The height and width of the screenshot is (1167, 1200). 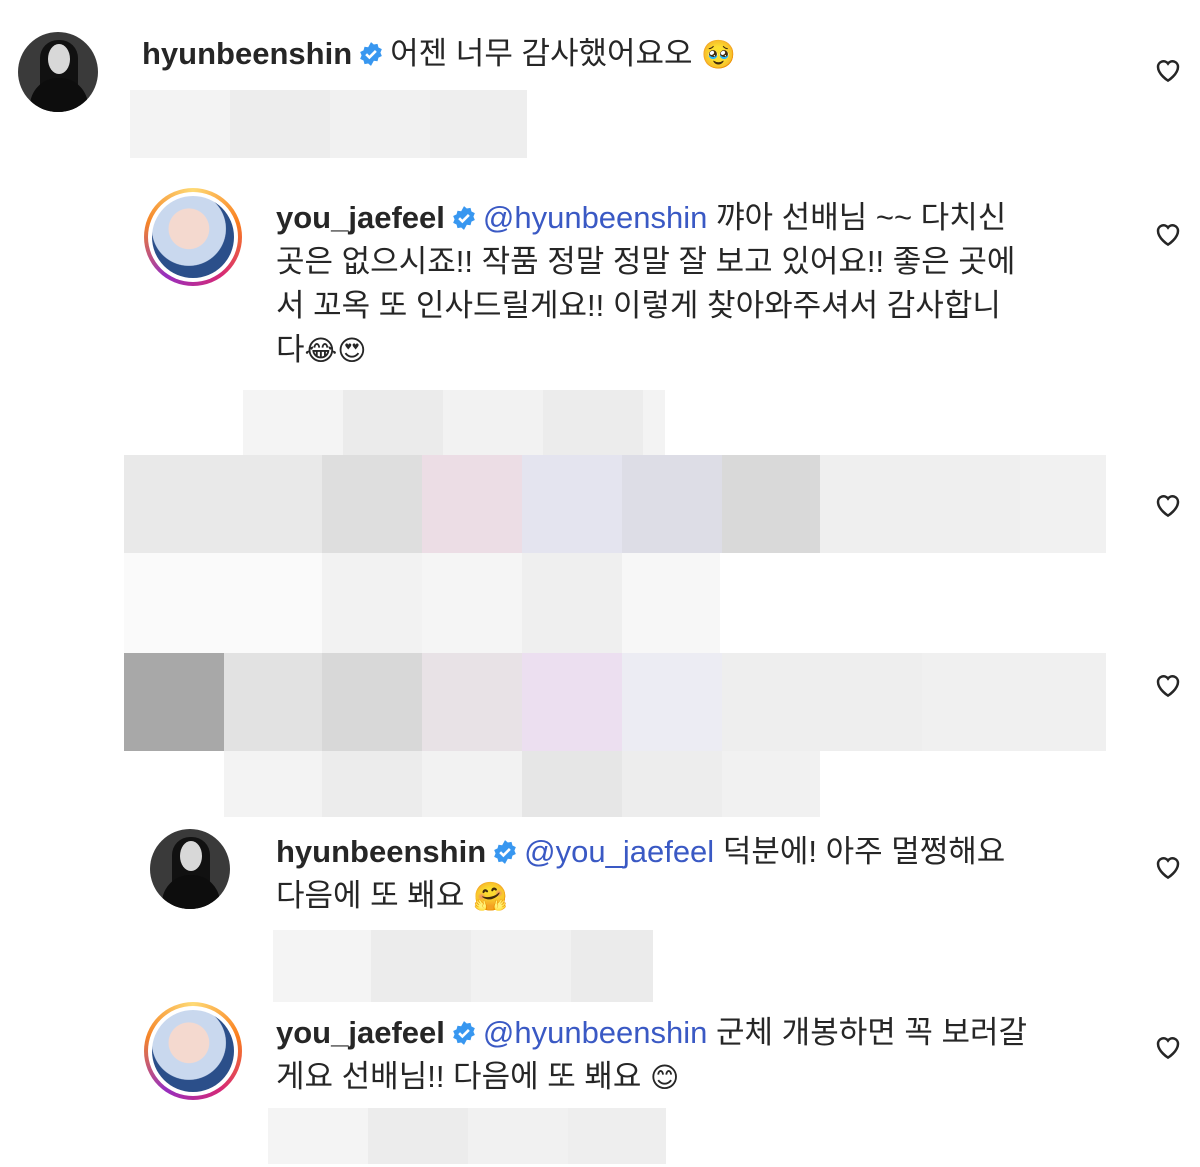 I want to click on comment-line: you_jaefeel @hyunbeenshin 군체 개봉하면 꼭 보러갈, so click(x=696, y=1033).